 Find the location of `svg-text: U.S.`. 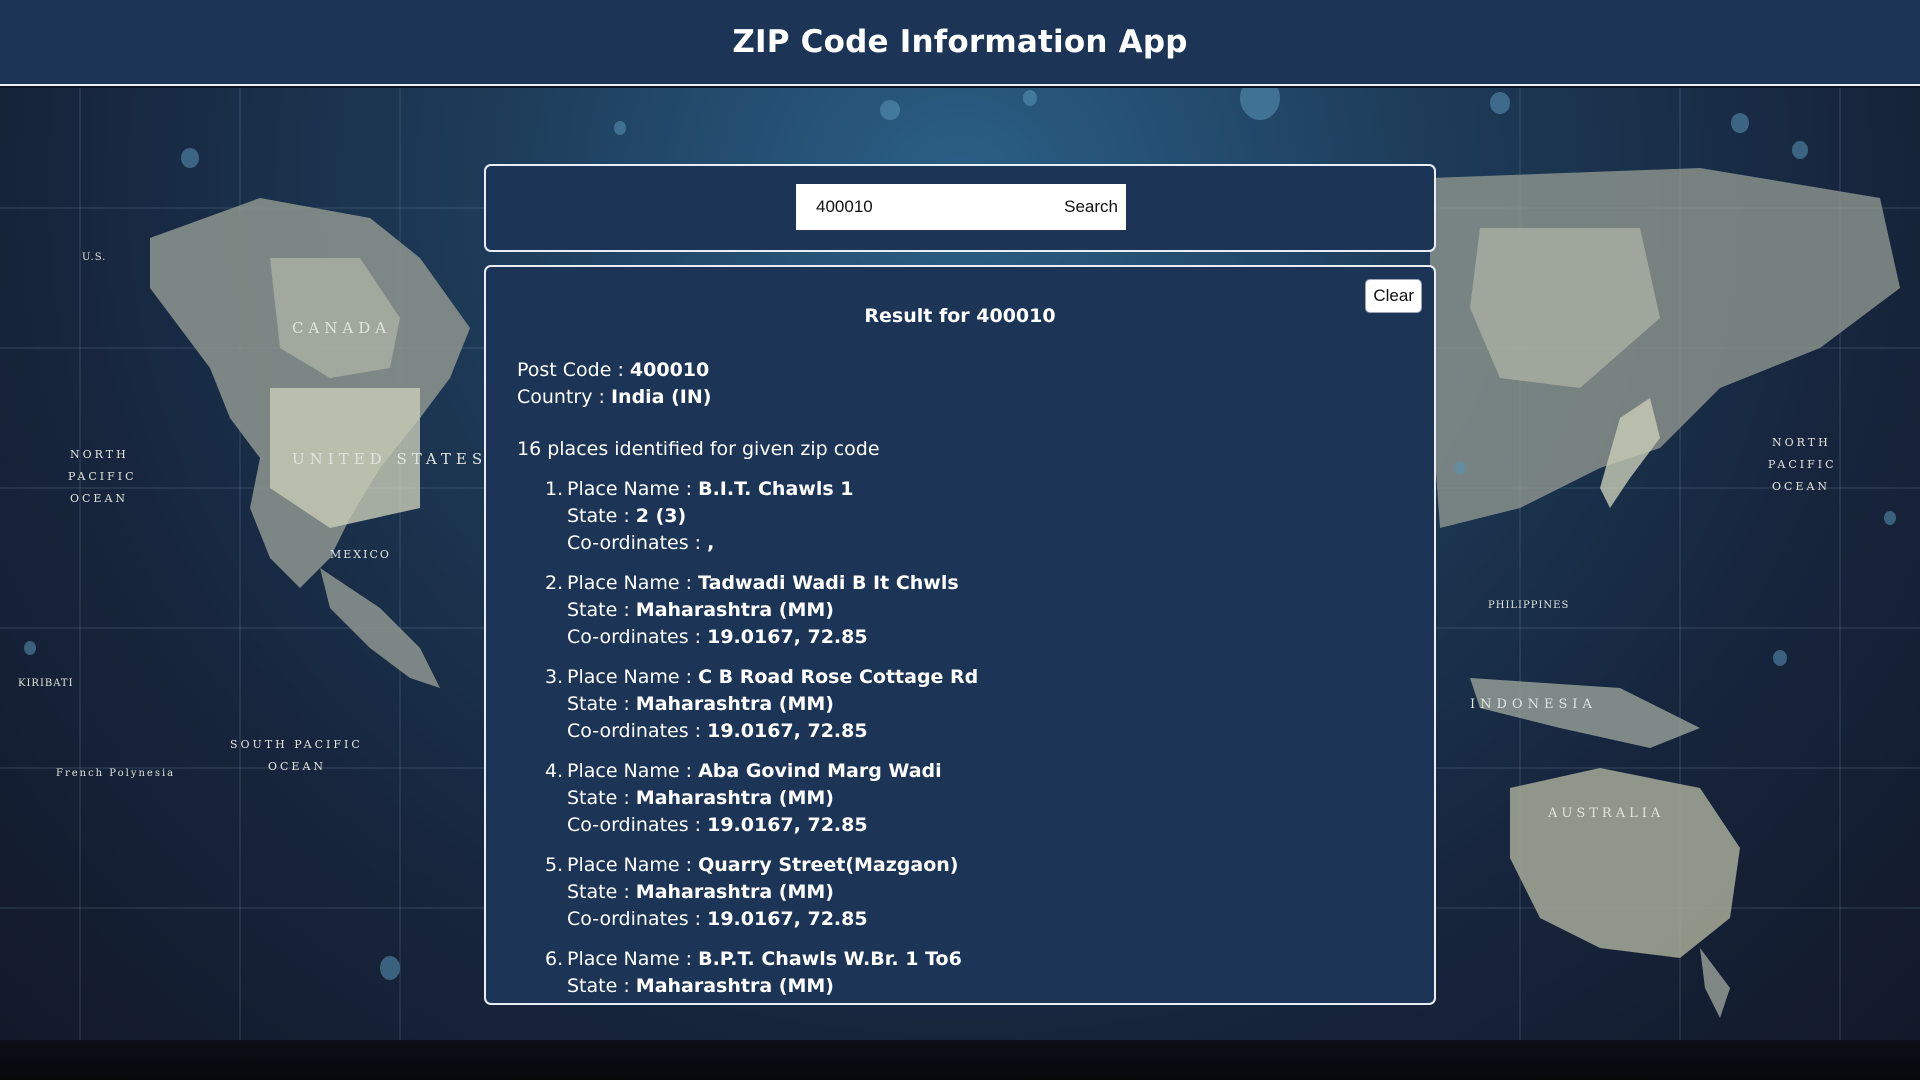

svg-text: U.S. is located at coordinates (94, 257).